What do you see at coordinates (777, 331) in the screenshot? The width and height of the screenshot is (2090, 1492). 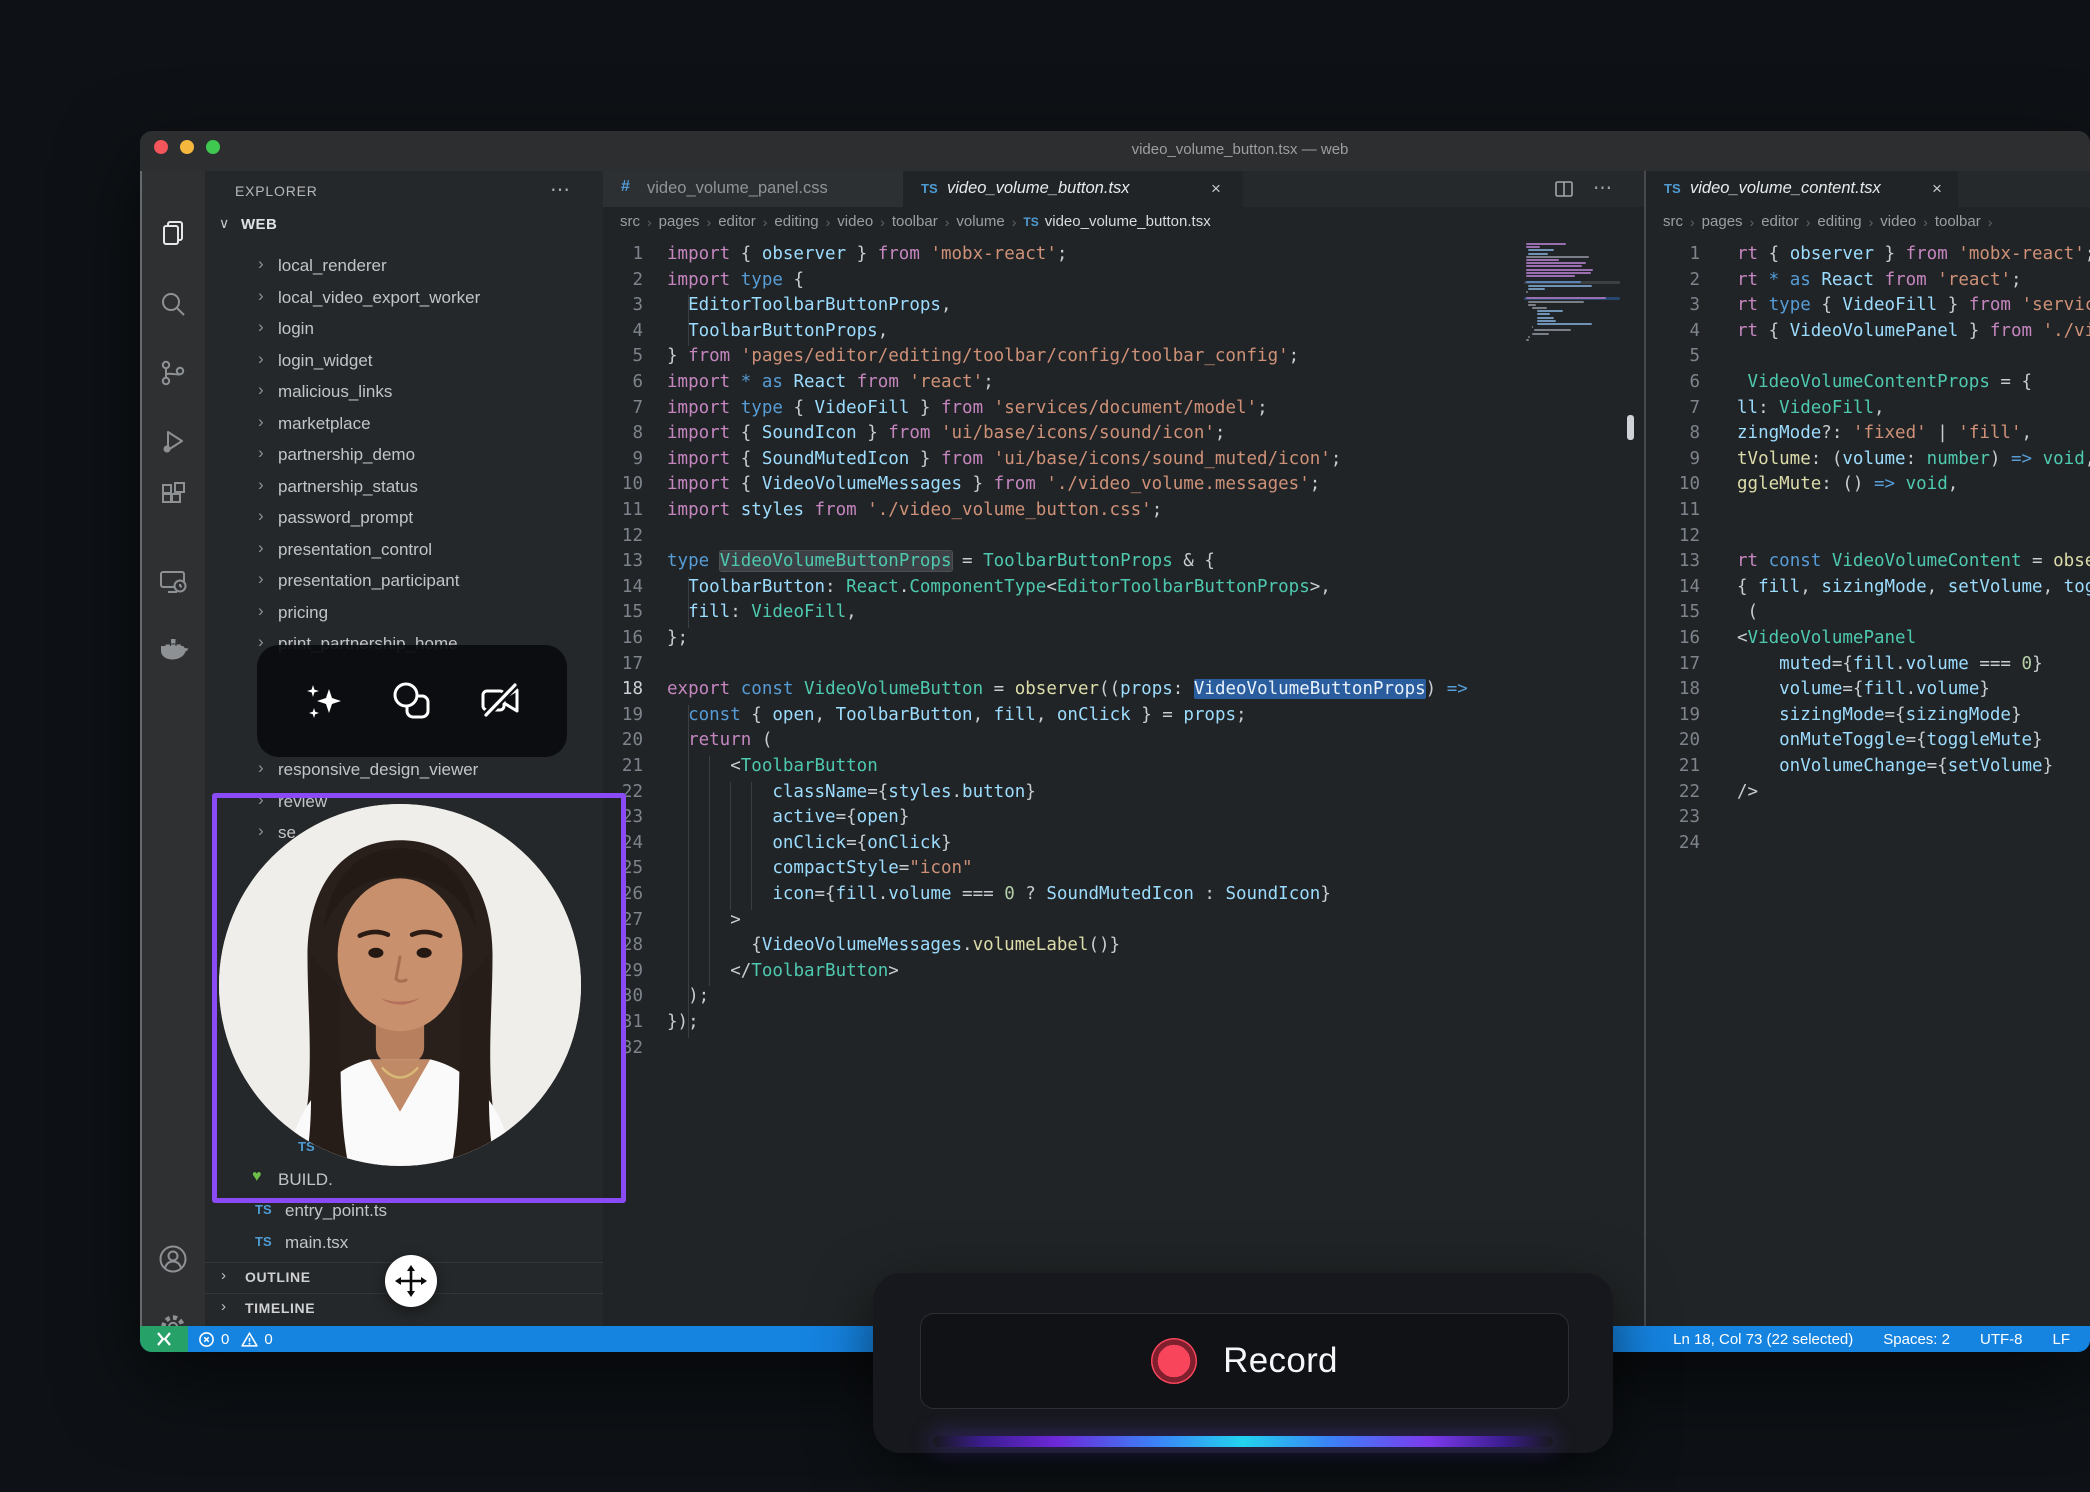 I see `code-line: ToolbarButtonProps,` at bounding box center [777, 331].